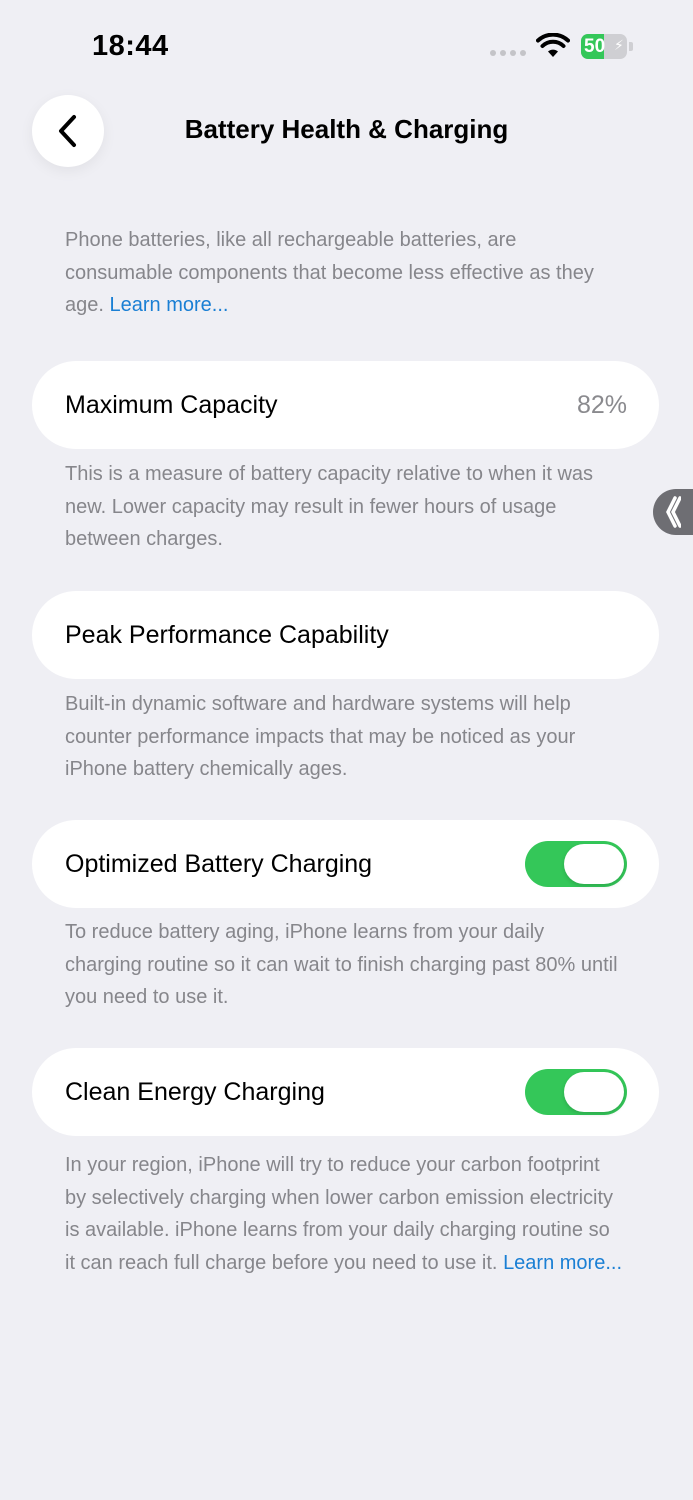 The width and height of the screenshot is (693, 1500). I want to click on clean-energy-toggle, so click(576, 1092).